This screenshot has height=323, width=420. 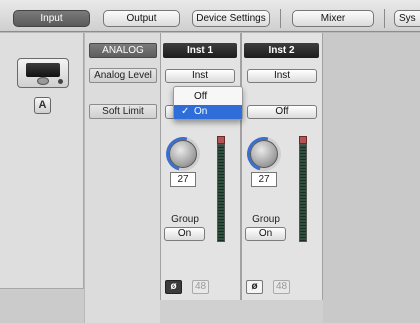 I want to click on top-tab-bar: Input Output Device Settings Mixer Sys, so click(x=210, y=16).